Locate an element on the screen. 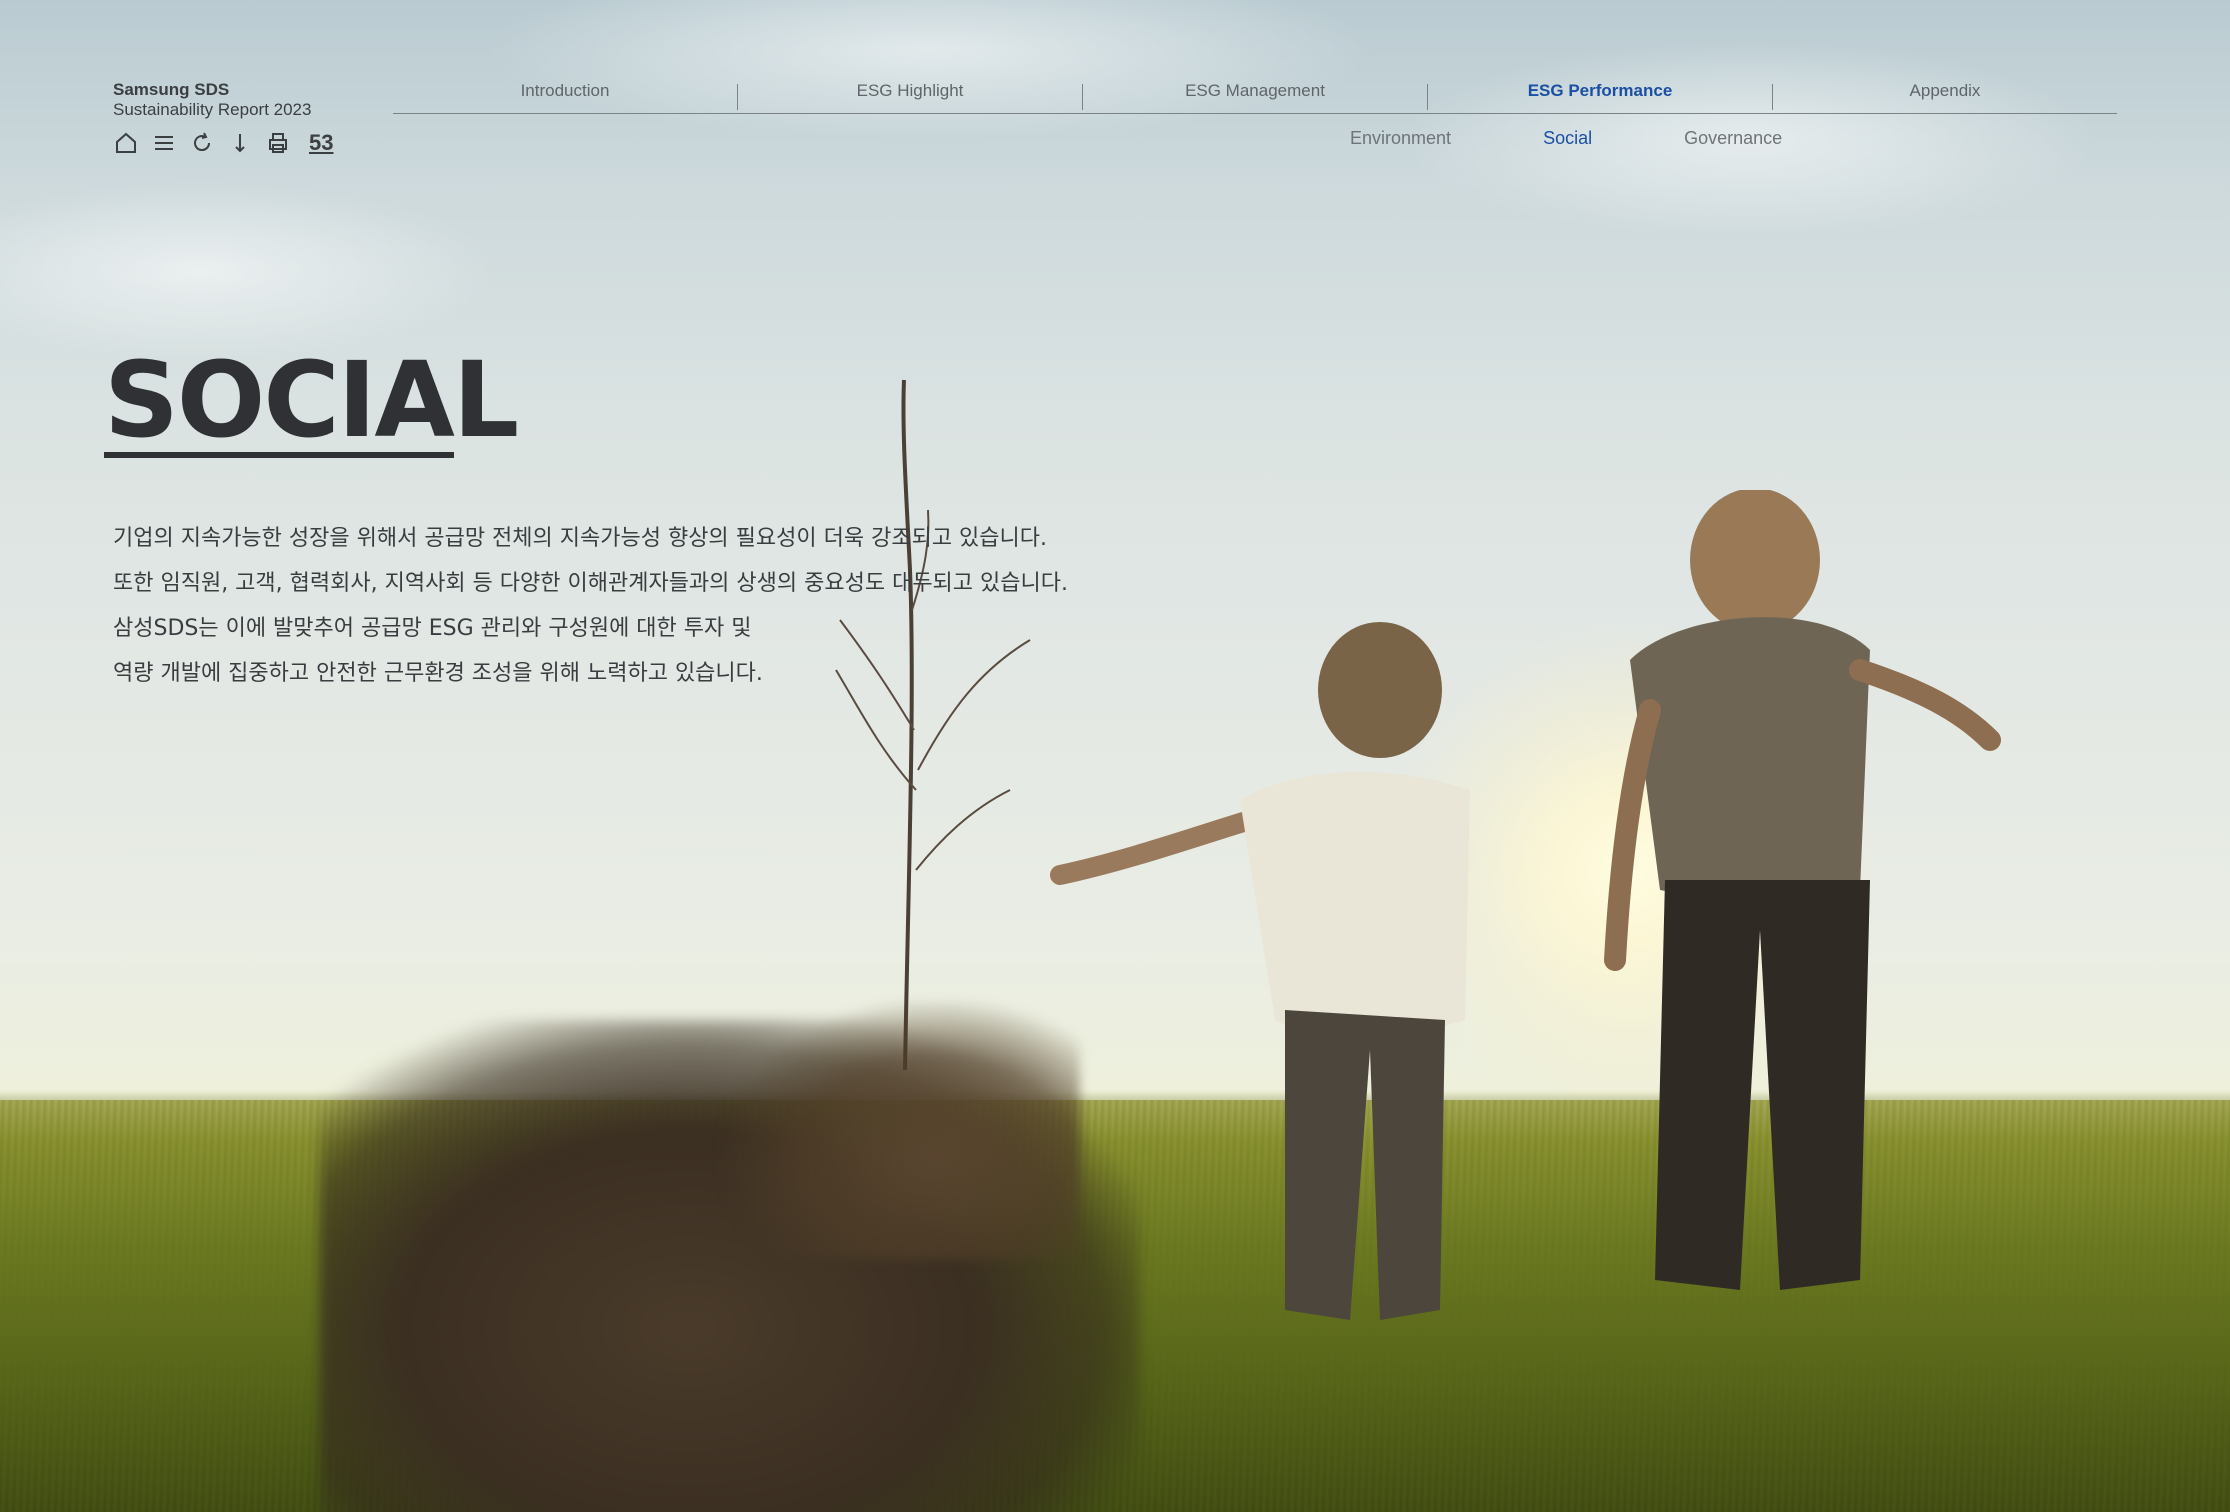 The image size is (2230, 1512). sub-nav: Environment Social Governance is located at coordinates (1566, 138).